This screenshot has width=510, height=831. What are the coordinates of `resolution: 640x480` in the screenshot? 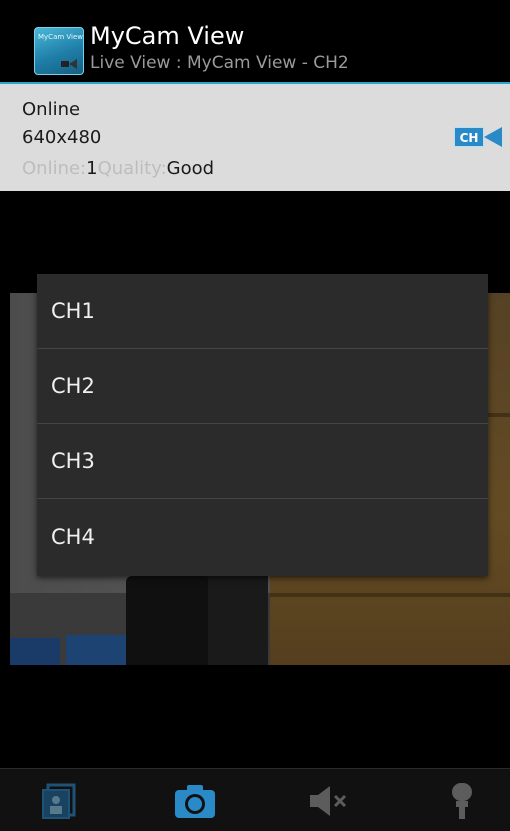 It's located at (62, 137).